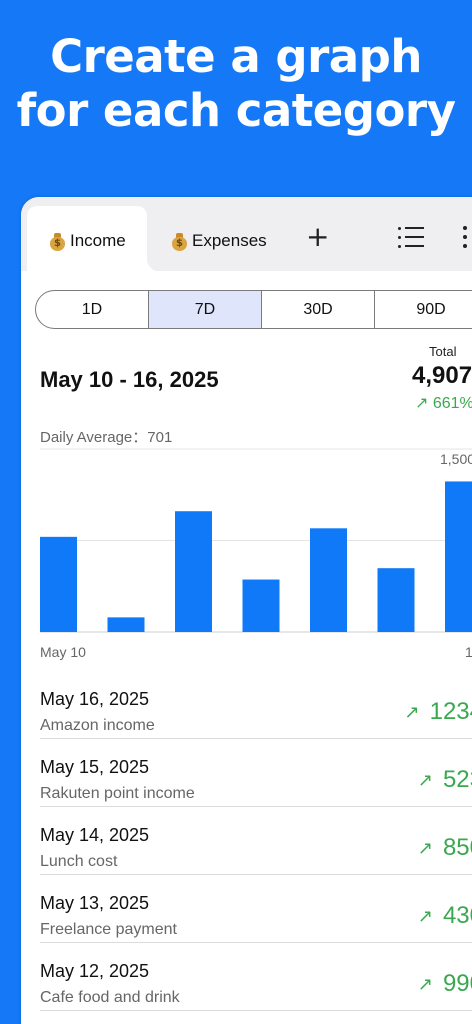 This screenshot has width=472, height=1024. What do you see at coordinates (63, 652) in the screenshot?
I see `chart-x-start-label: May 10` at bounding box center [63, 652].